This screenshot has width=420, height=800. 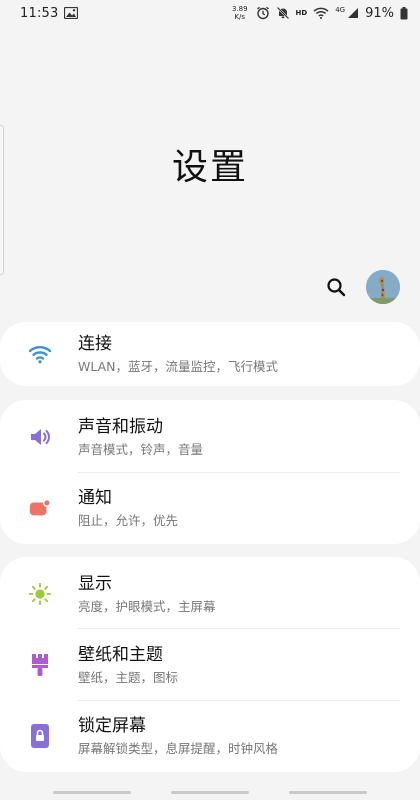 I want to click on battery-icon, so click(x=404, y=13).